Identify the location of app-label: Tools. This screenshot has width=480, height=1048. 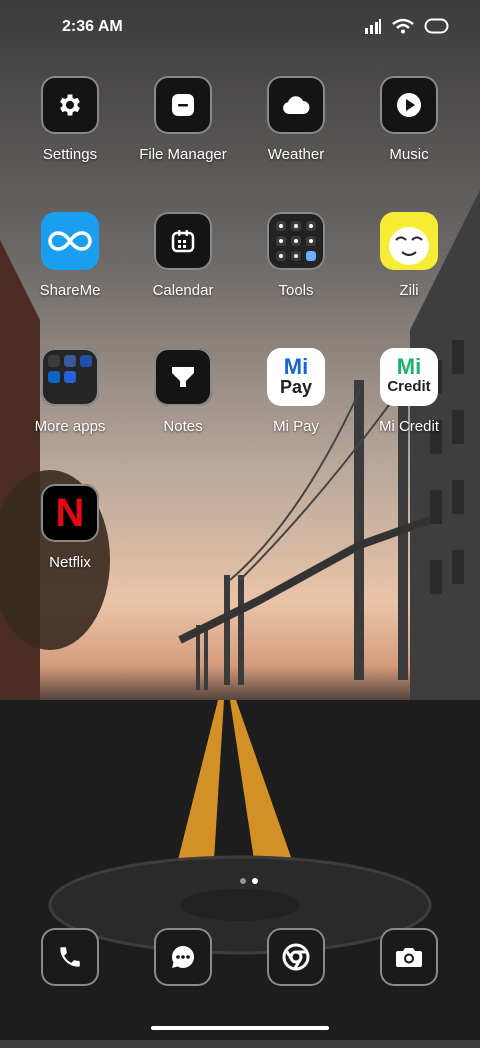
(296, 290).